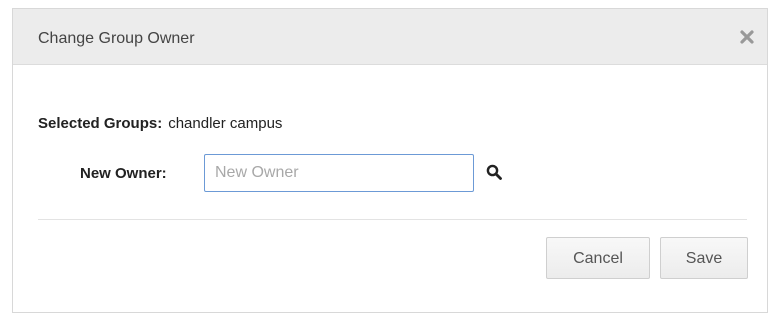 This screenshot has width=773, height=317. What do you see at coordinates (494, 172) in the screenshot?
I see `search-icon` at bounding box center [494, 172].